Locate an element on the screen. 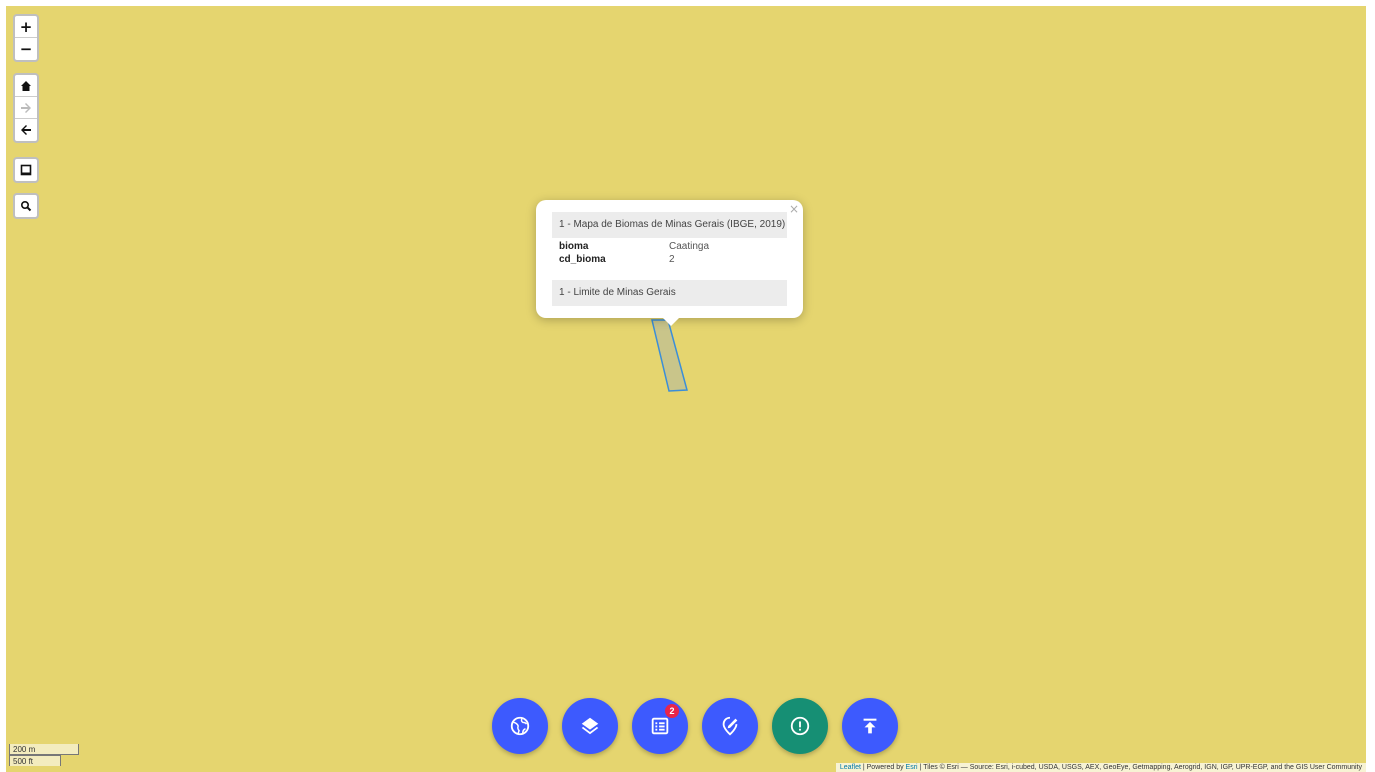 The image size is (1375, 772). draw-button is located at coordinates (730, 726).